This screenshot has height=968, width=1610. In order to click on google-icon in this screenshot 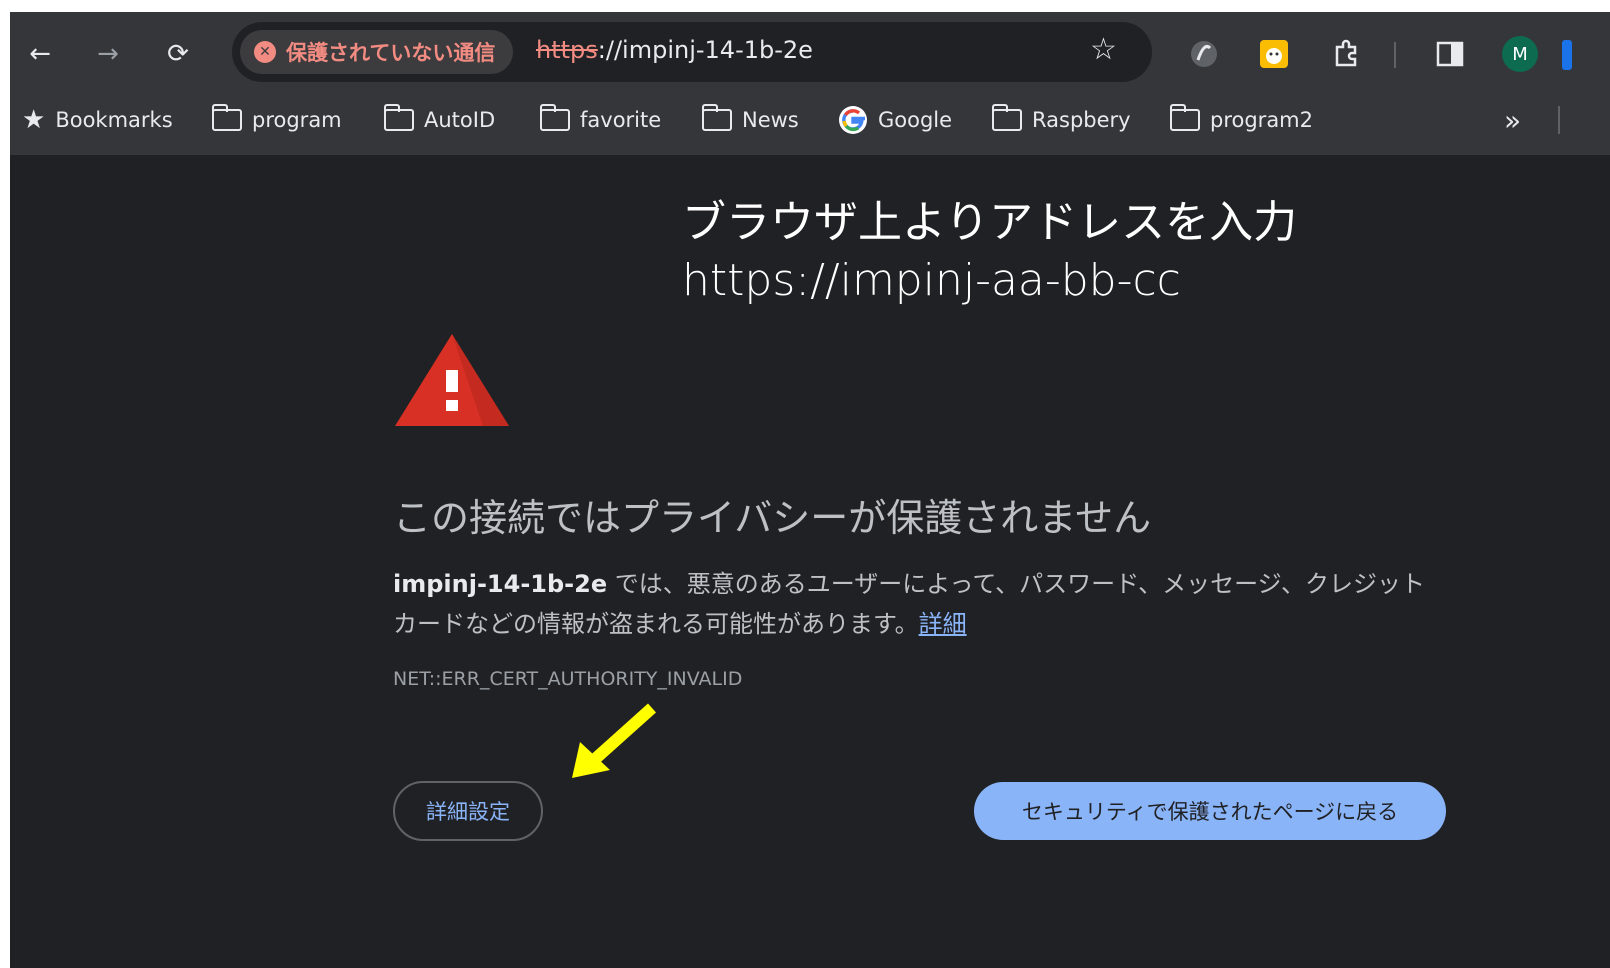, I will do `click(853, 120)`.